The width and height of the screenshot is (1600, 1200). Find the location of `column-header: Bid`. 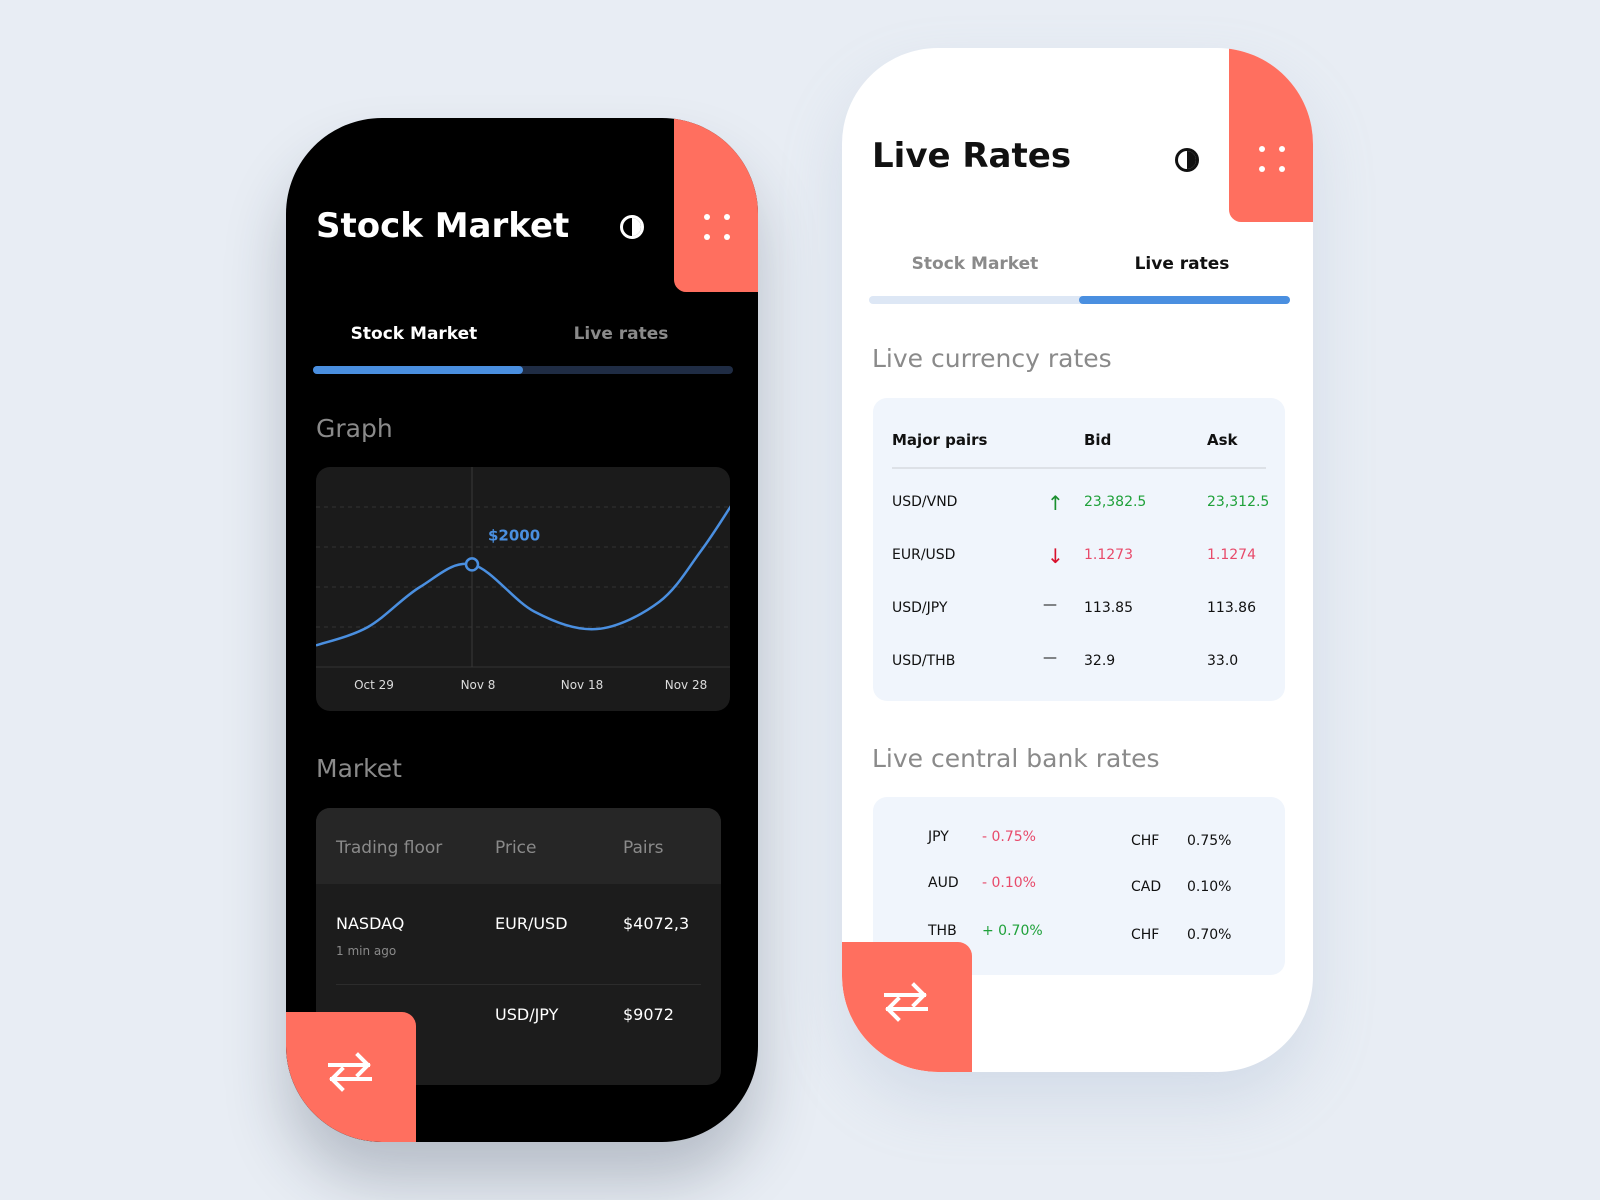

column-header: Bid is located at coordinates (1098, 440).